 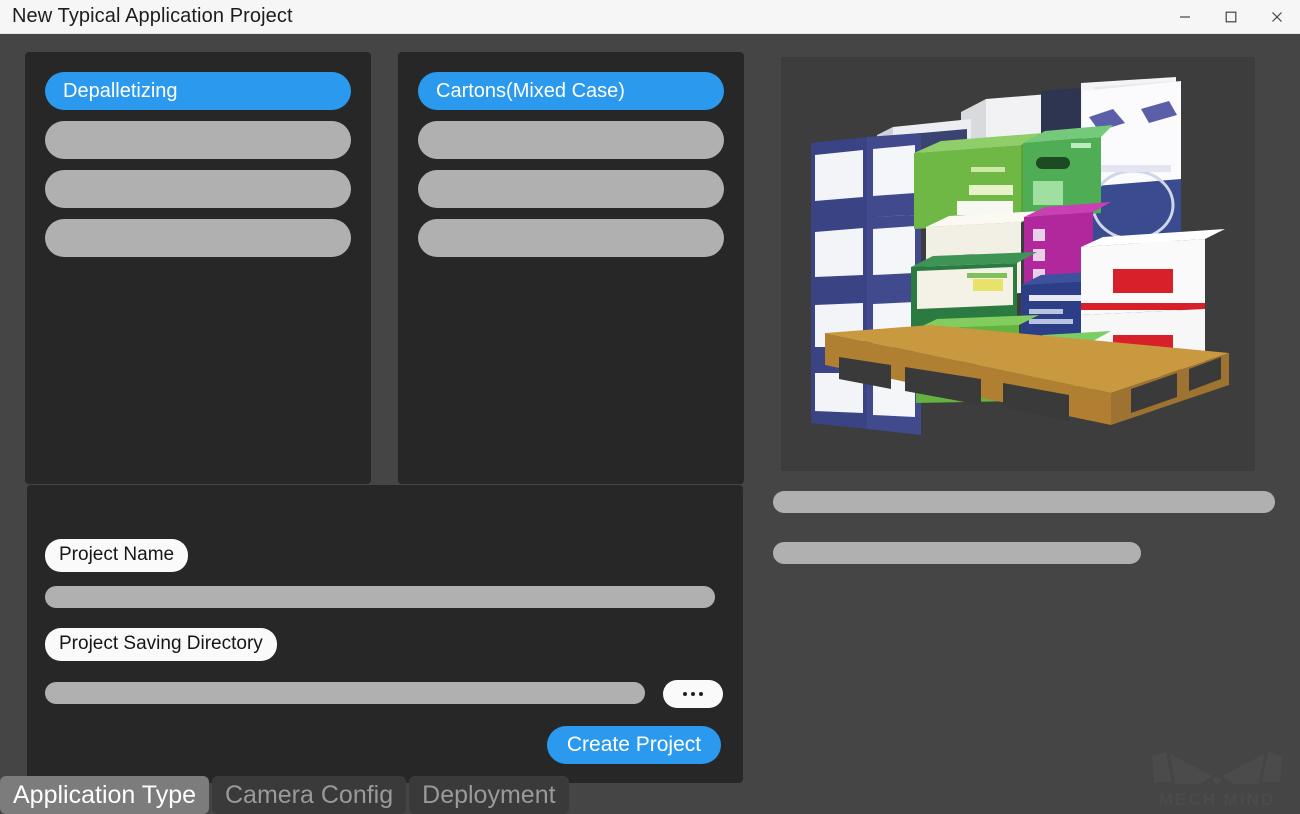 I want to click on type-item-label: Cartons(Mixed Case), so click(x=530, y=90).